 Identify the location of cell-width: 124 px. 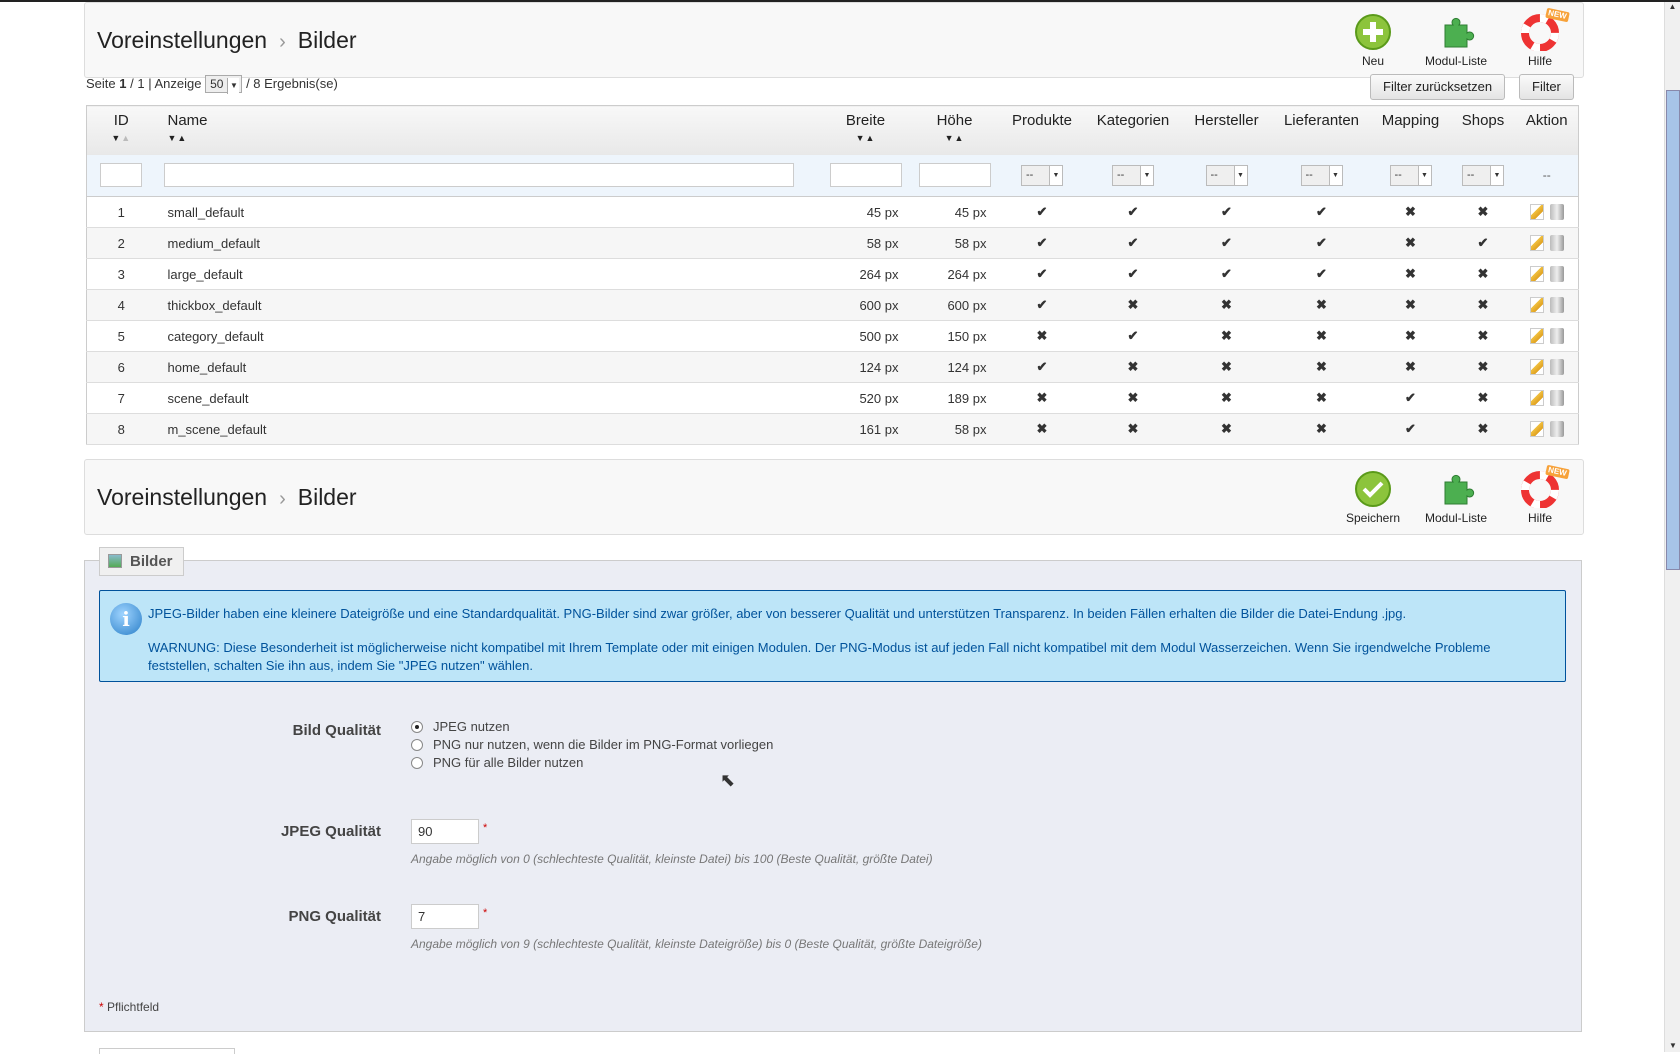
(865, 367).